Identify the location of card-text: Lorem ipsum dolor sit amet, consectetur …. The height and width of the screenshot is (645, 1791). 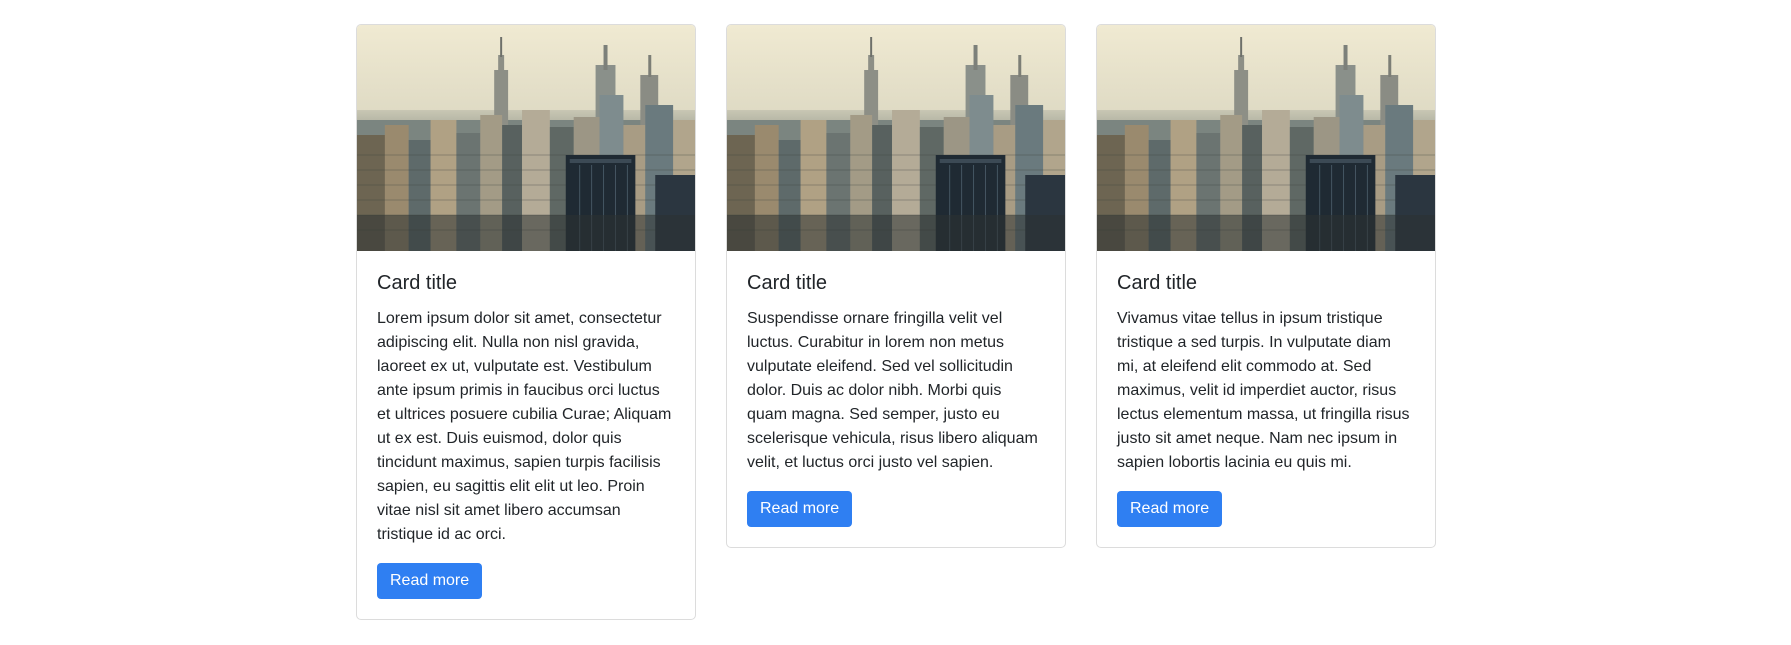
(524, 426).